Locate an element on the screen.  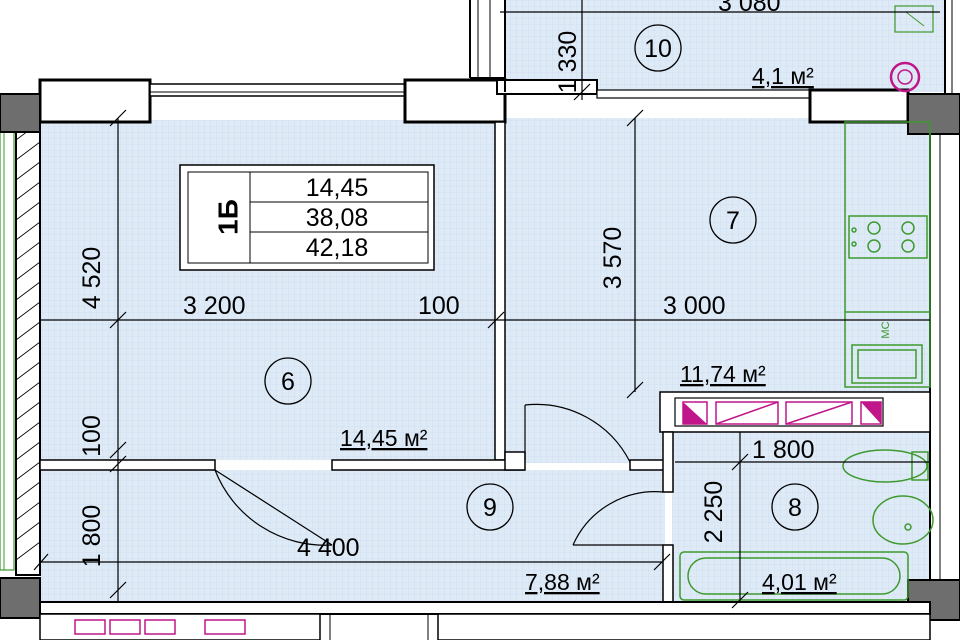
bottom-wall is located at coordinates (485, 620).